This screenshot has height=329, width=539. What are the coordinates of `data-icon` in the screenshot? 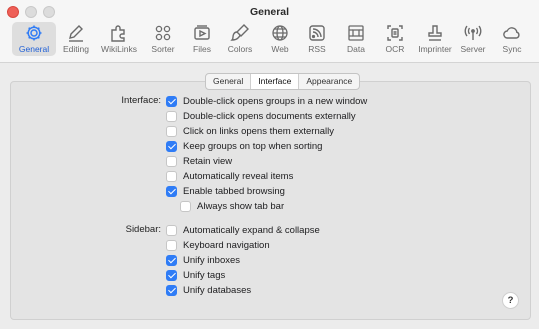 It's located at (356, 33).